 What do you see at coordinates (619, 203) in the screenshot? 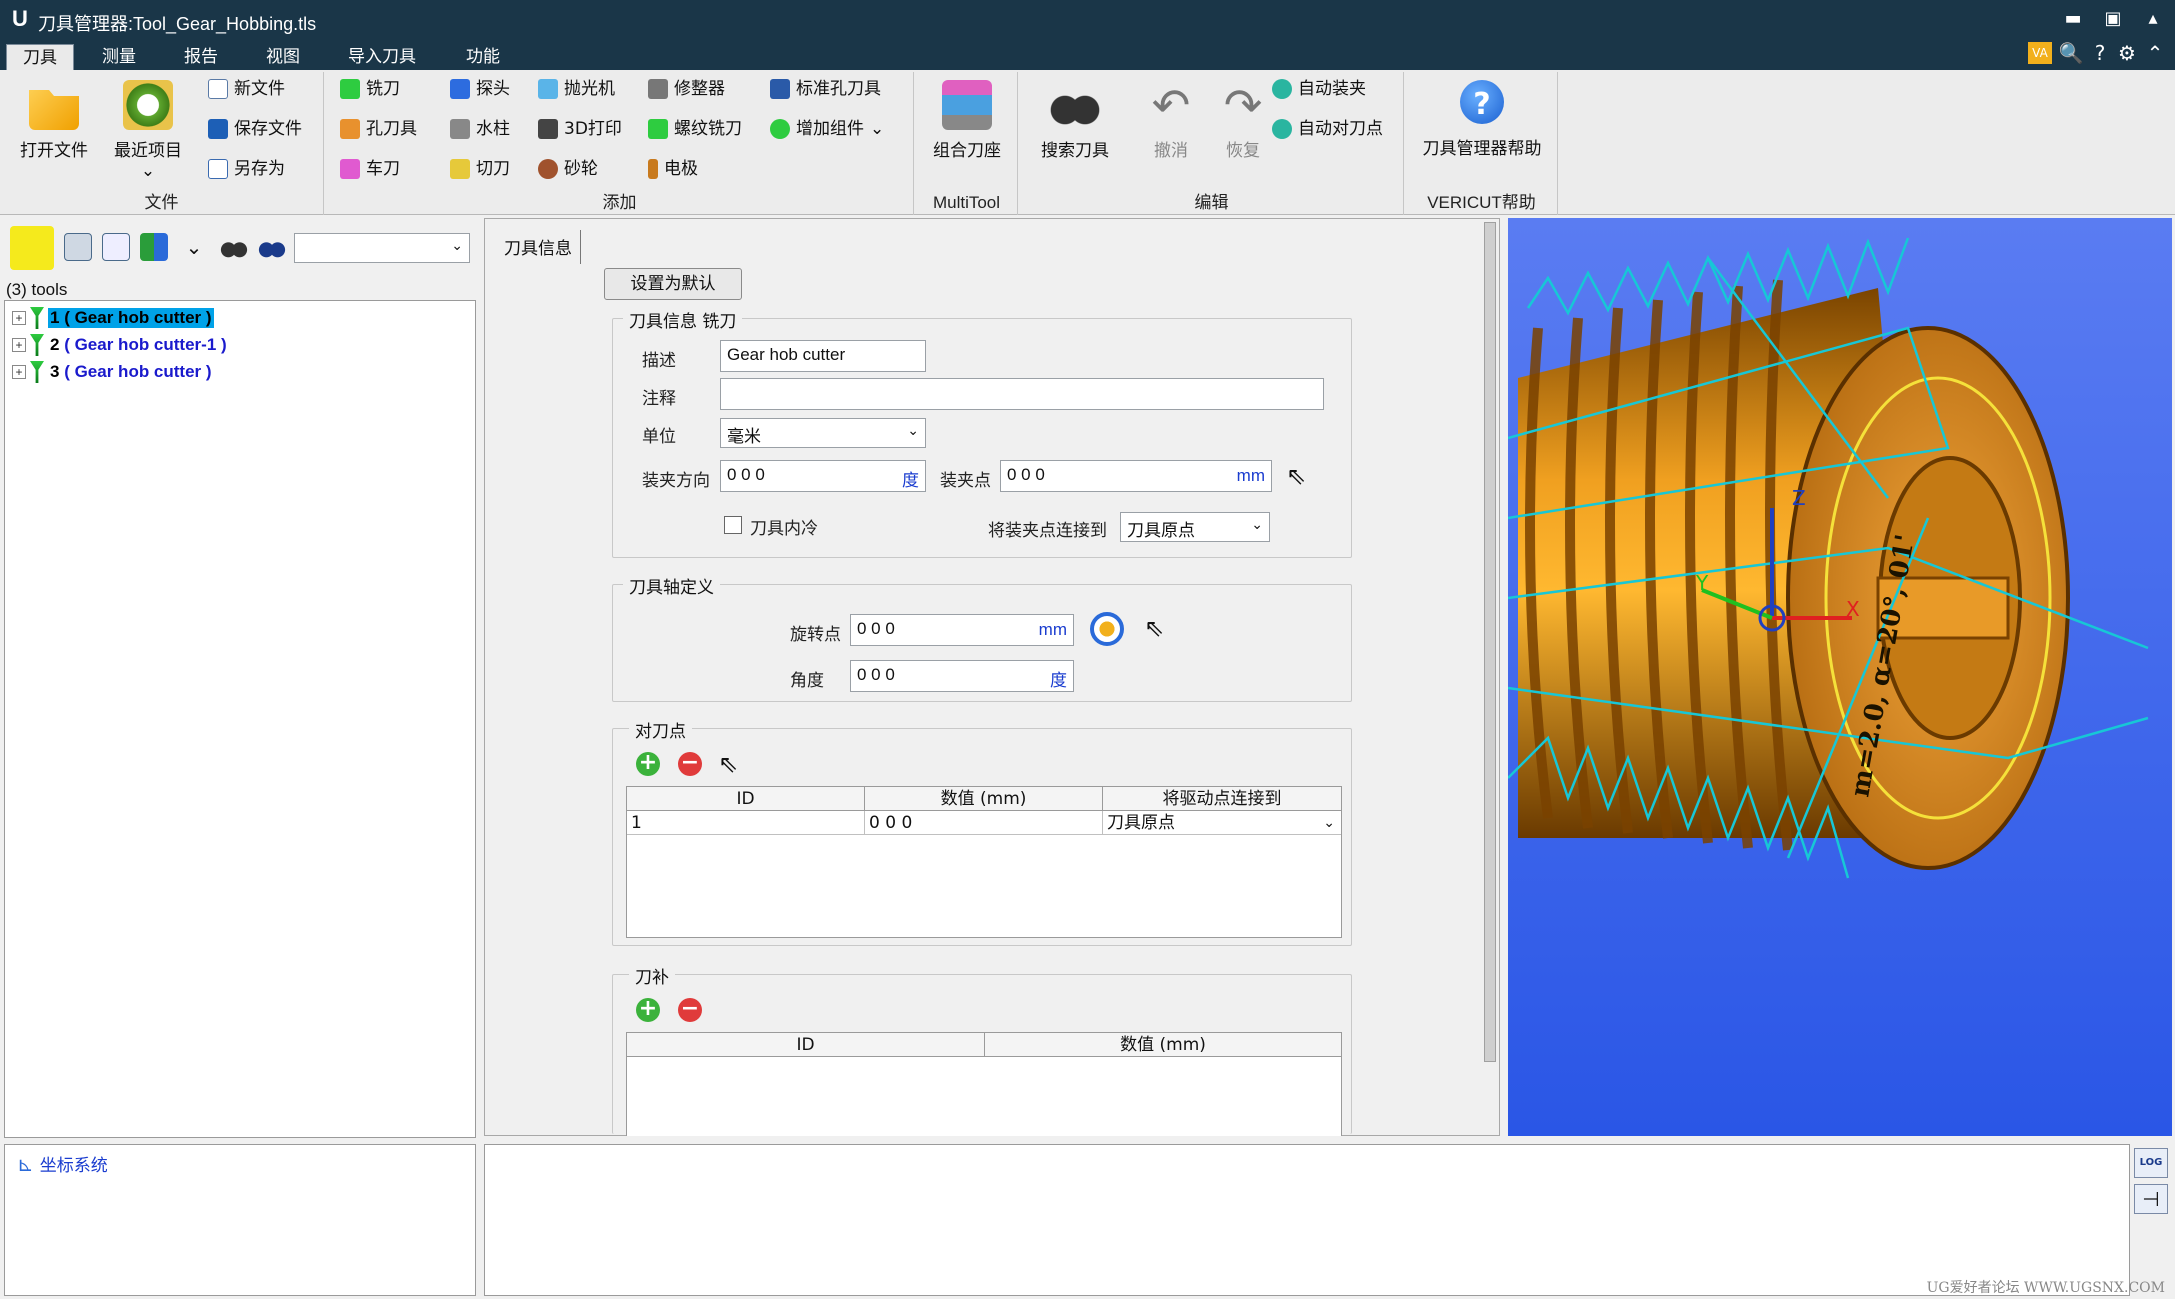
I see `group-label-add: 添加` at bounding box center [619, 203].